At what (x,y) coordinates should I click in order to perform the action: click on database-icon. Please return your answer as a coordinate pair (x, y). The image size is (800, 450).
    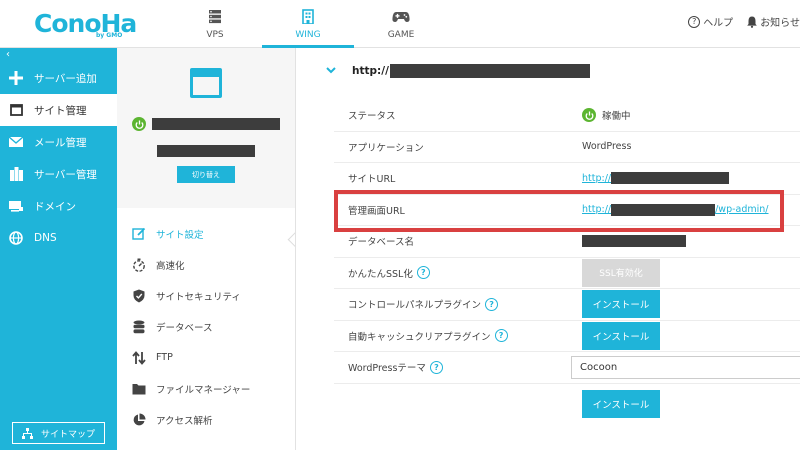
    Looking at the image, I should click on (139, 327).